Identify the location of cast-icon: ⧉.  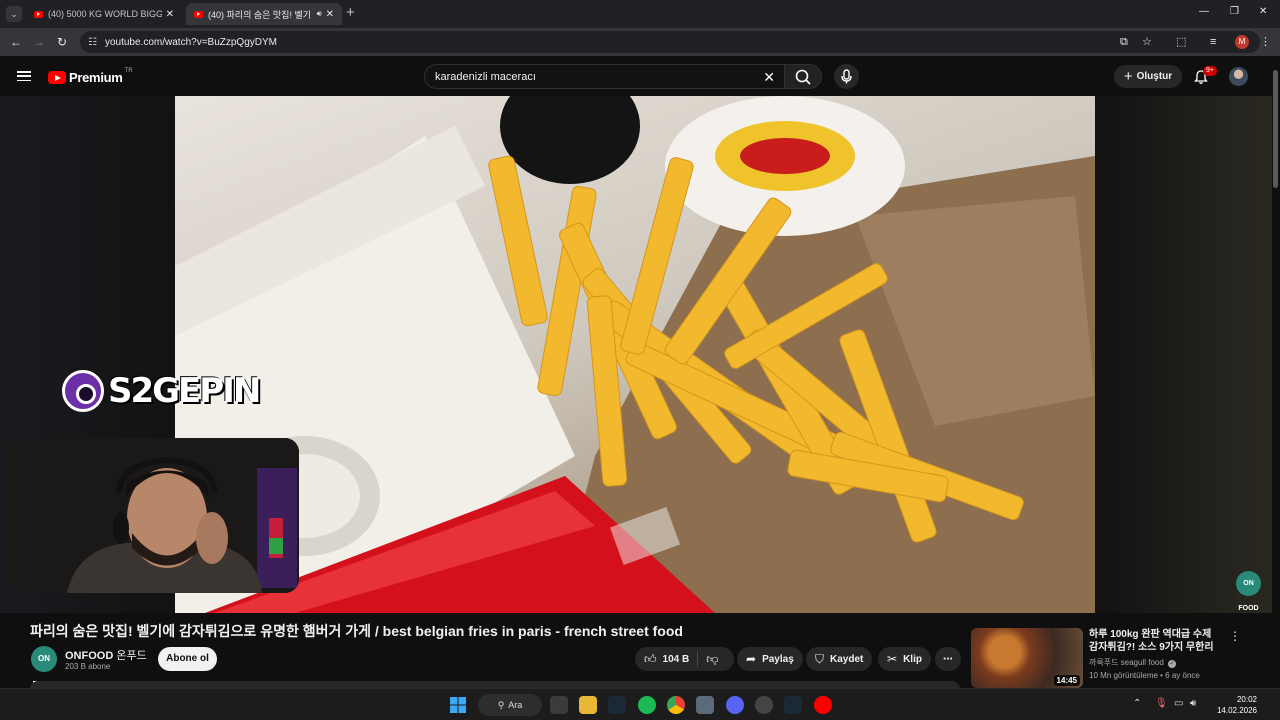
(1124, 42).